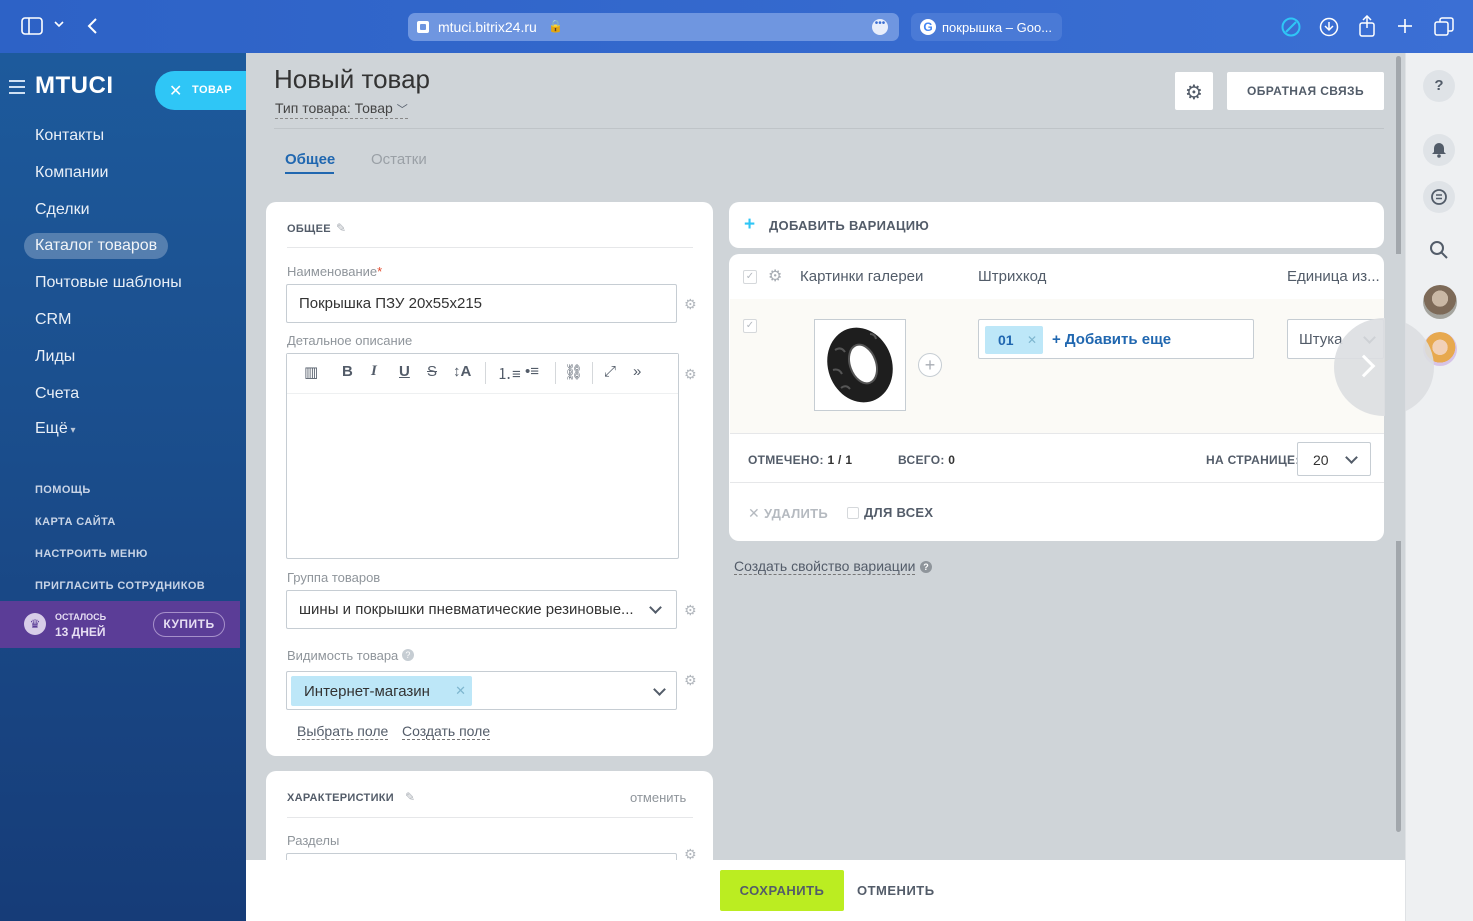 This screenshot has height=921, width=1473. What do you see at coordinates (1334, 459) in the screenshot?
I see `per-page-select: 20` at bounding box center [1334, 459].